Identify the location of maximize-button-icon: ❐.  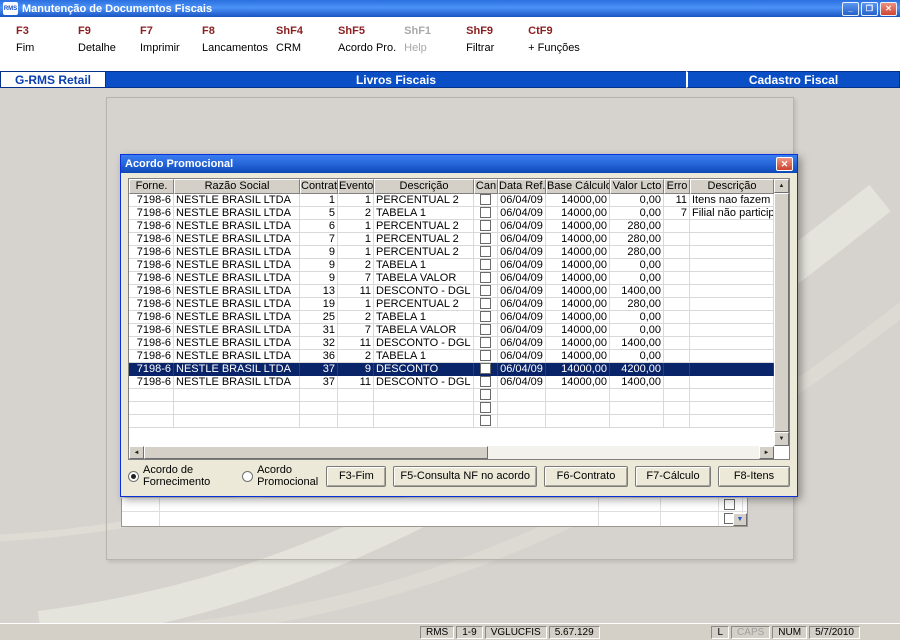
(869, 8).